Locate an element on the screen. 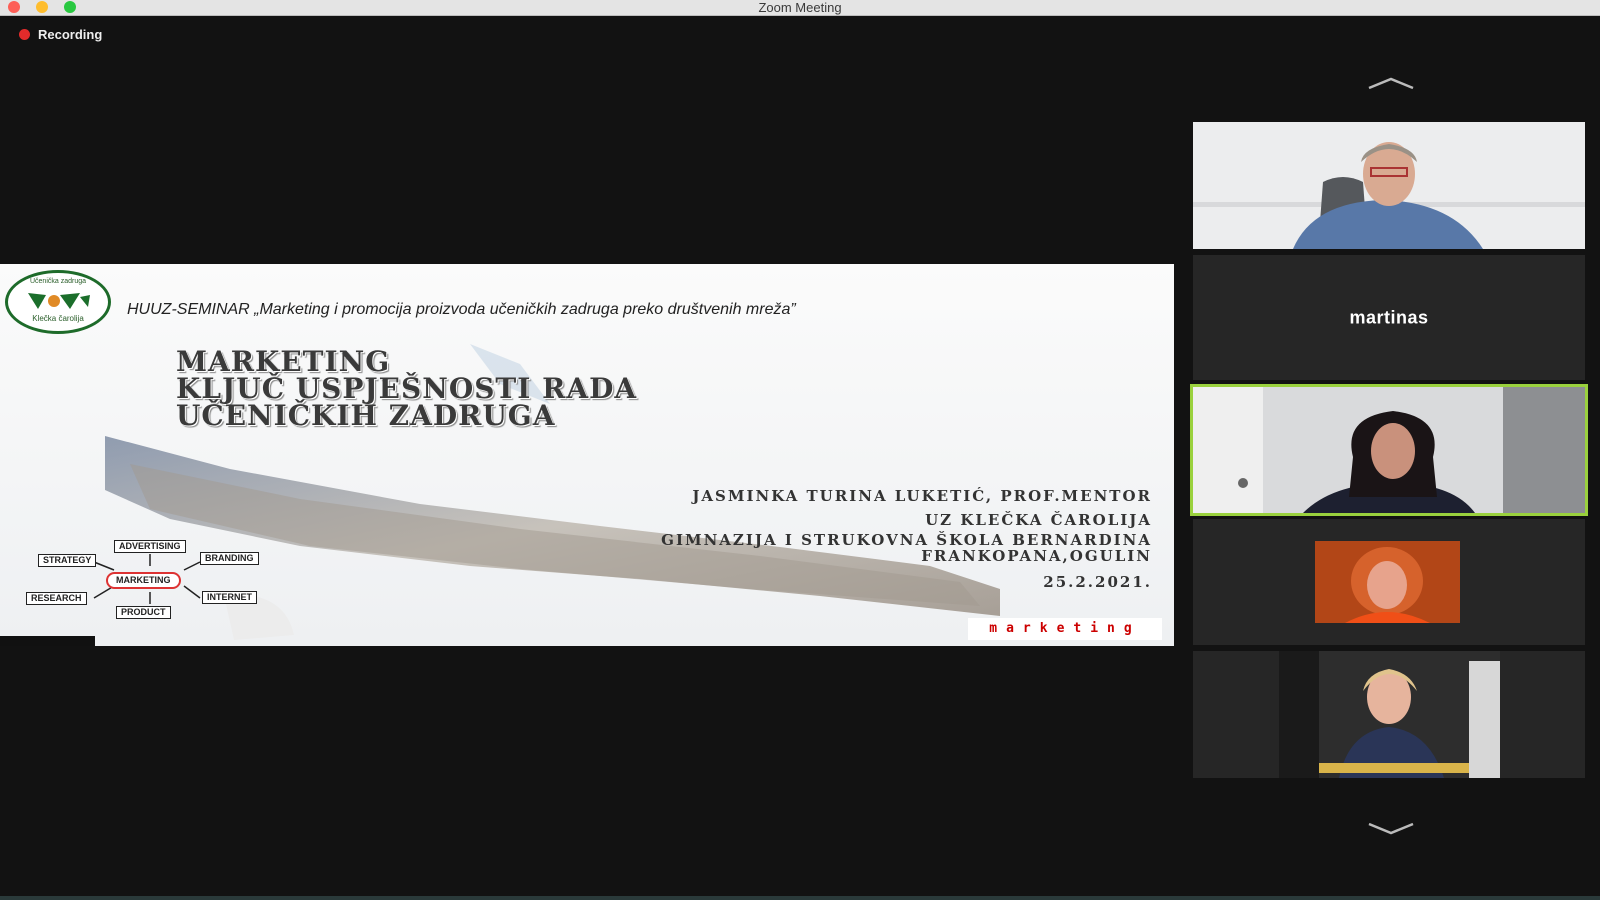 The image size is (1600, 900). scroll-down-chevron-icon is located at coordinates (1391, 828).